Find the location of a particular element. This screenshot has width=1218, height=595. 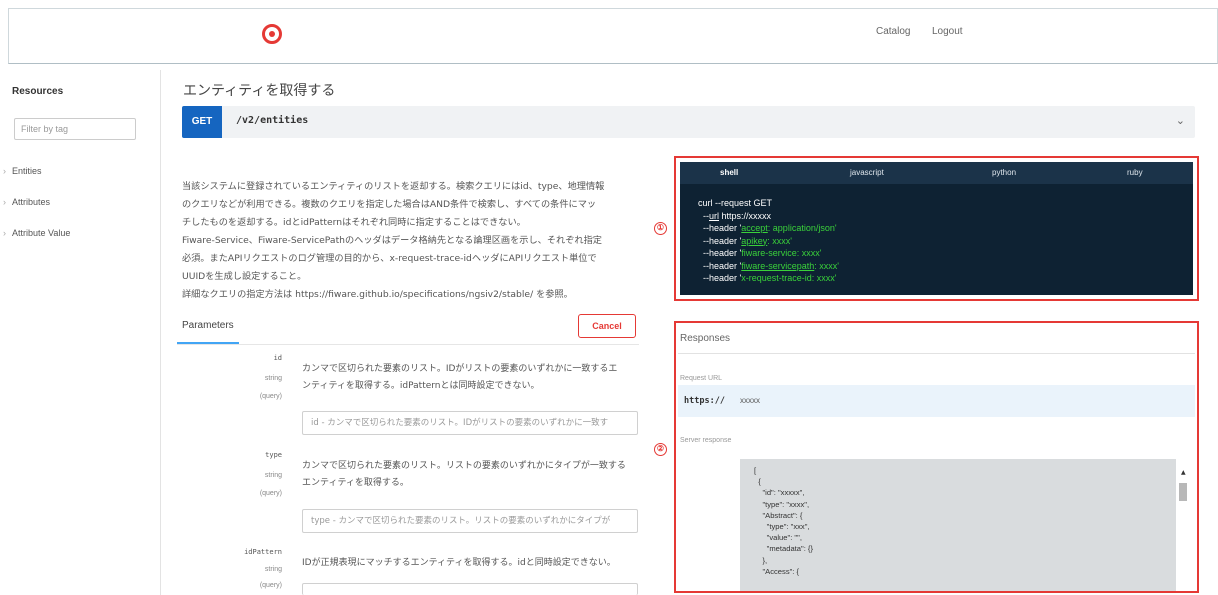

tab-parameters: Parameters is located at coordinates (208, 325).